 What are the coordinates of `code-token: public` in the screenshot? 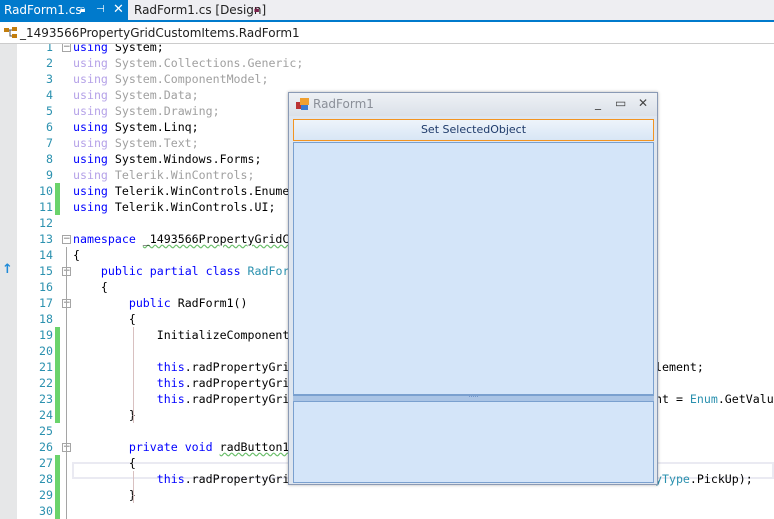 It's located at (149, 303).